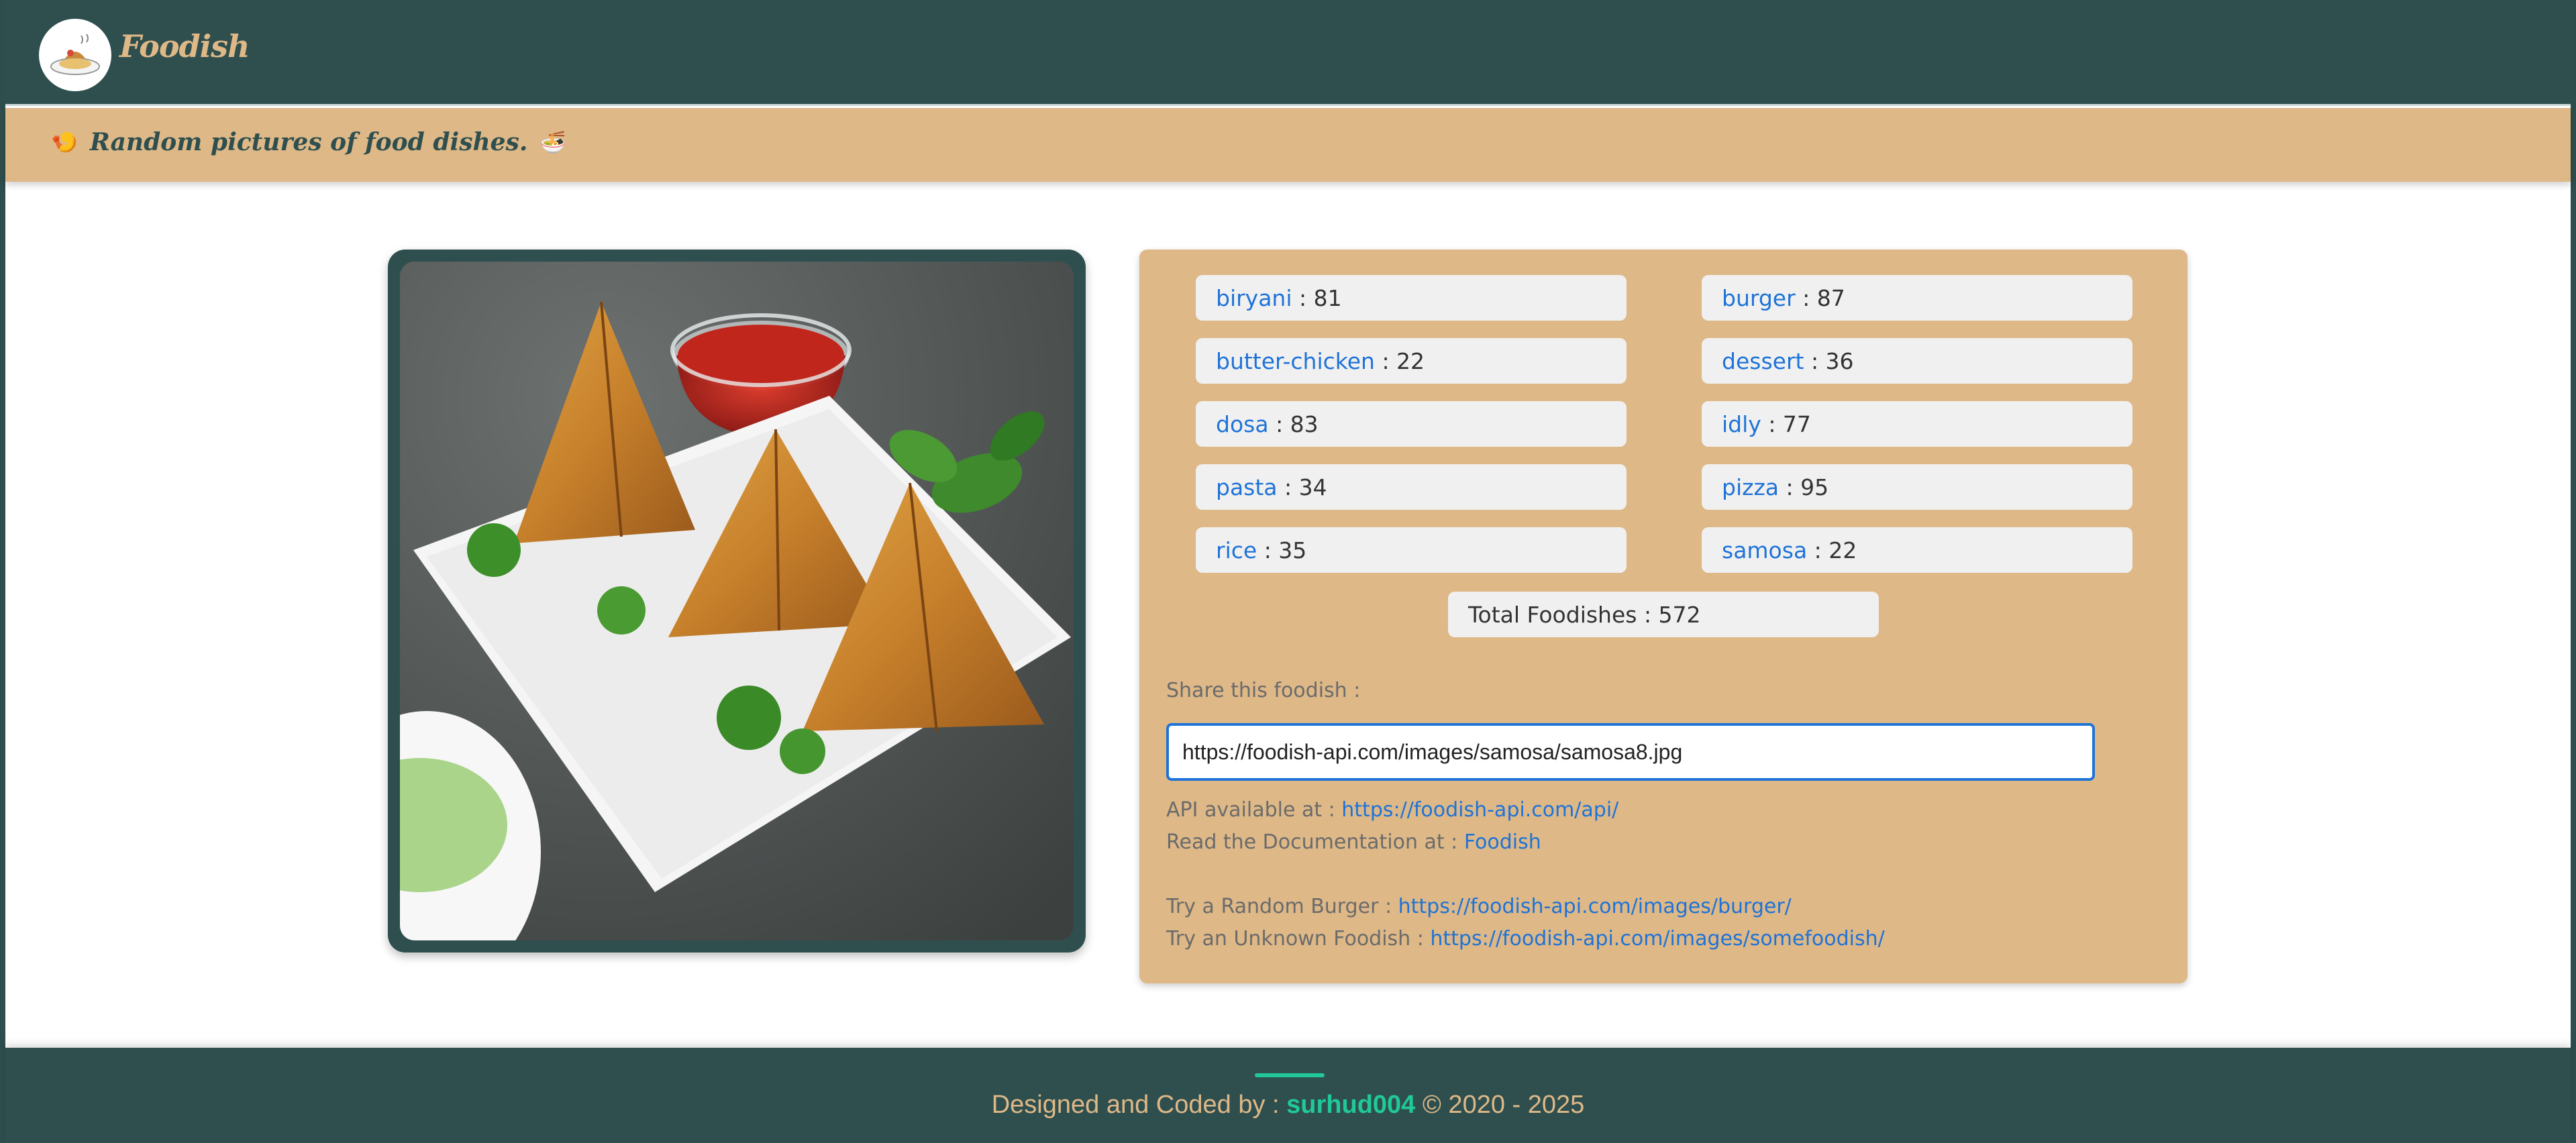 Image resolution: width=2576 pixels, height=1143 pixels. What do you see at coordinates (1312, 842) in the screenshot?
I see `docs-label: Read the Documentation at :` at bounding box center [1312, 842].